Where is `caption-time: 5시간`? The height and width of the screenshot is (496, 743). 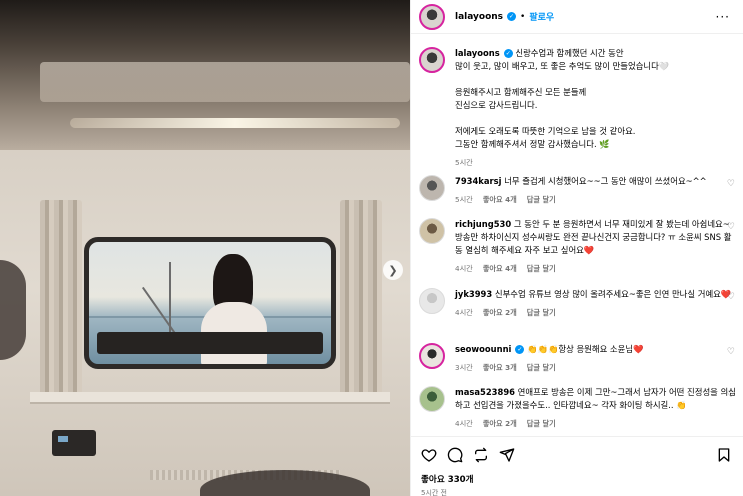
caption-time: 5시간 is located at coordinates (464, 162).